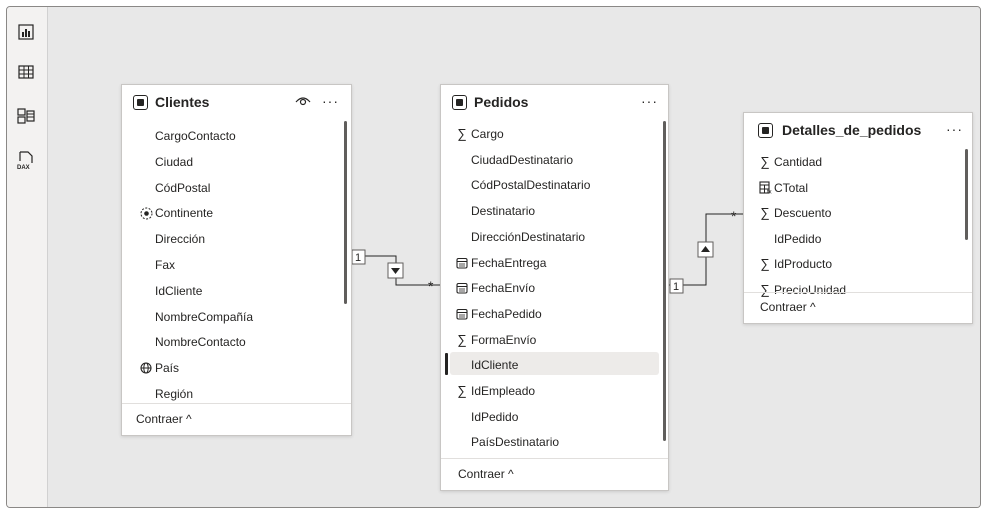 This screenshot has width=985, height=511. What do you see at coordinates (234, 239) in the screenshot?
I see `field-row: Dirección` at bounding box center [234, 239].